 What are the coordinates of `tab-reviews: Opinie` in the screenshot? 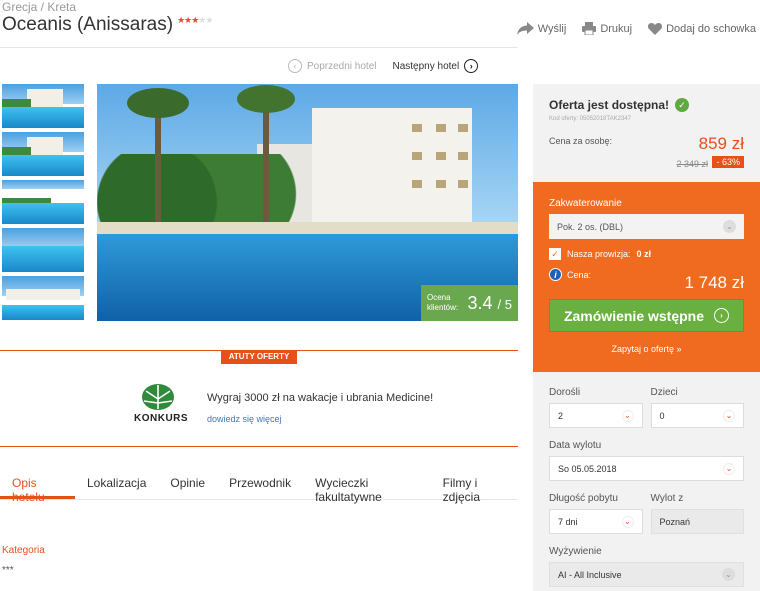 It's located at (187, 484).